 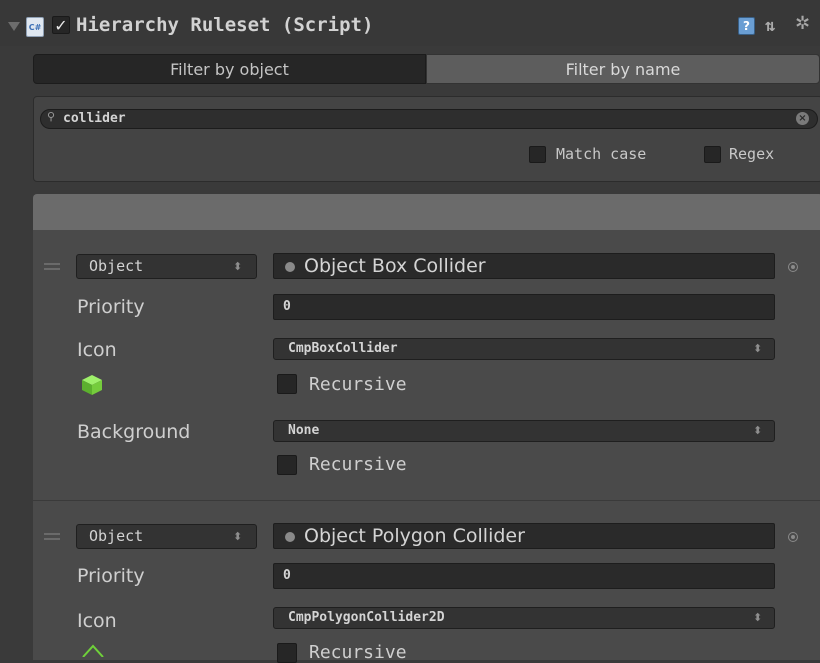 What do you see at coordinates (395, 266) in the screenshot?
I see `object-field-value: Object Box Collider` at bounding box center [395, 266].